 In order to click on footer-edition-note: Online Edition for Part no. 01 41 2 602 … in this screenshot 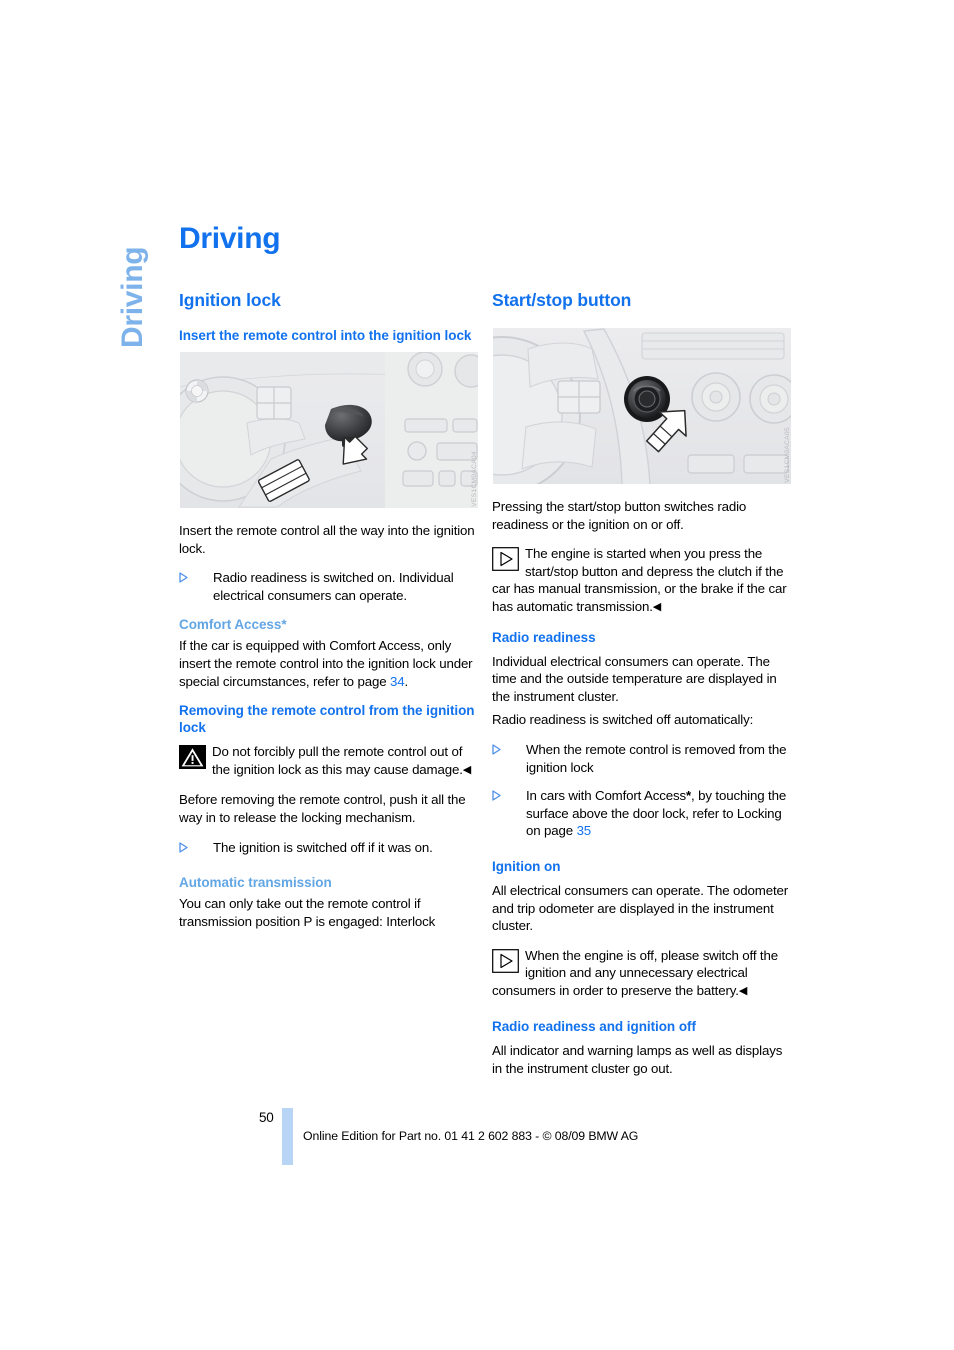, I will do `click(471, 1136)`.